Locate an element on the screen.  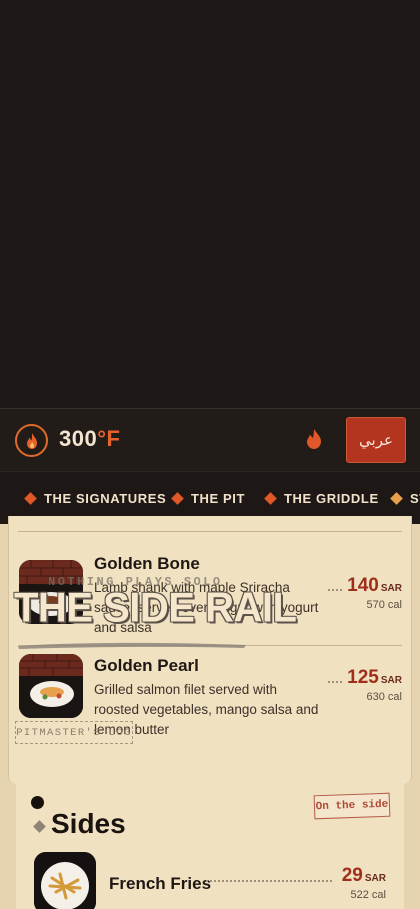
nav-item-griddle: THE GRIDDLE is located at coordinates (321, 498).